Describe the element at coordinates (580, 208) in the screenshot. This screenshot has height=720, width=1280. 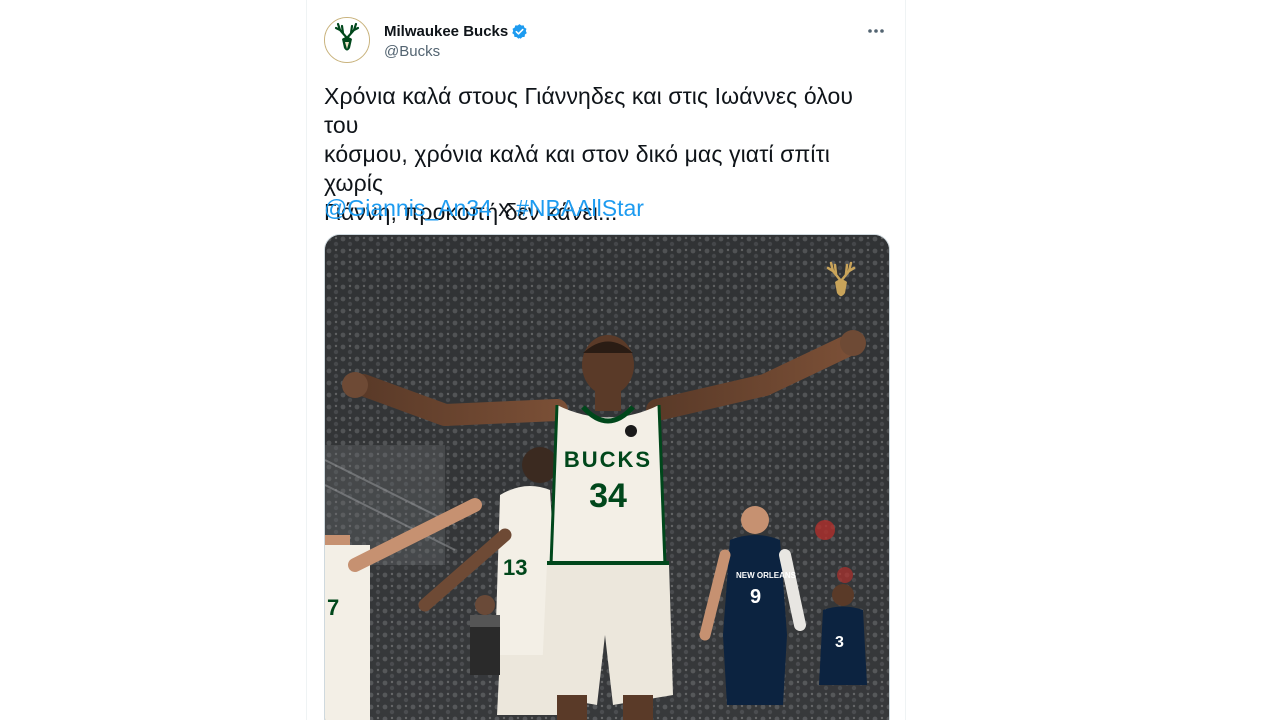
I see `hashtag-link: #NBAAllStar` at that location.